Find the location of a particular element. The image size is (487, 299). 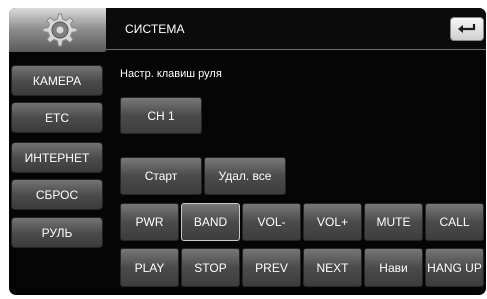

return-arrow-icon is located at coordinates (467, 28).